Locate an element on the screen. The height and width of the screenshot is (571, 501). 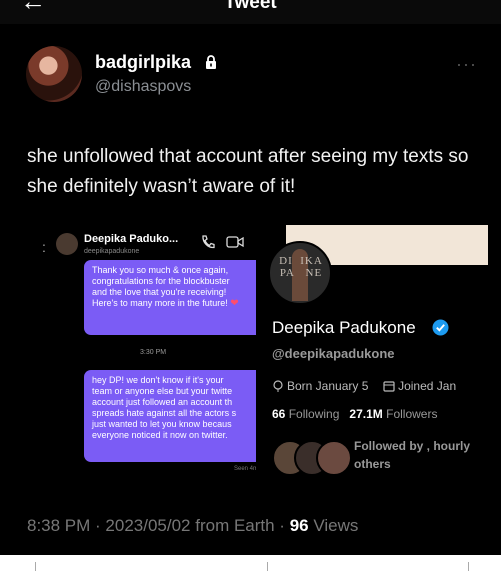
calendar-icon is located at coordinates (389, 386).